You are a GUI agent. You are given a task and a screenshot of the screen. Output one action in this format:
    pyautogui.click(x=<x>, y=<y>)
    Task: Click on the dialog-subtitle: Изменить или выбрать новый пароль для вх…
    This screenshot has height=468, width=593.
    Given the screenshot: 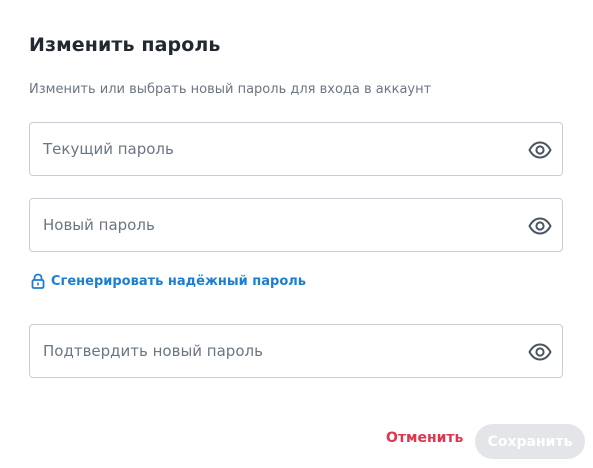 What is the action you would take?
    pyautogui.click(x=230, y=89)
    